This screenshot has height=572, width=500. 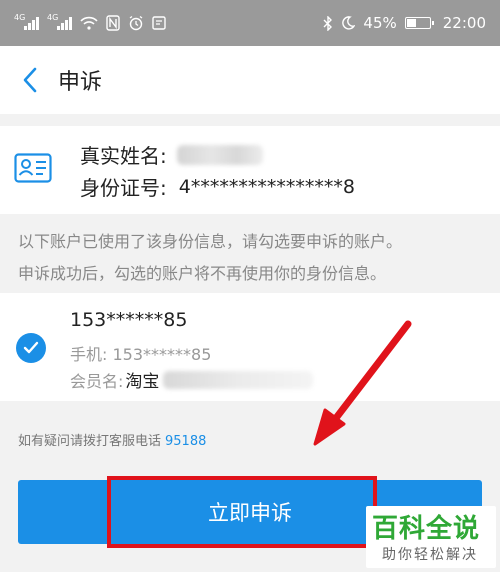 What do you see at coordinates (210, 241) in the screenshot?
I see `notice-line-1: 以下账户已使用了该身份信息，请勾选要申诉的账户。` at bounding box center [210, 241].